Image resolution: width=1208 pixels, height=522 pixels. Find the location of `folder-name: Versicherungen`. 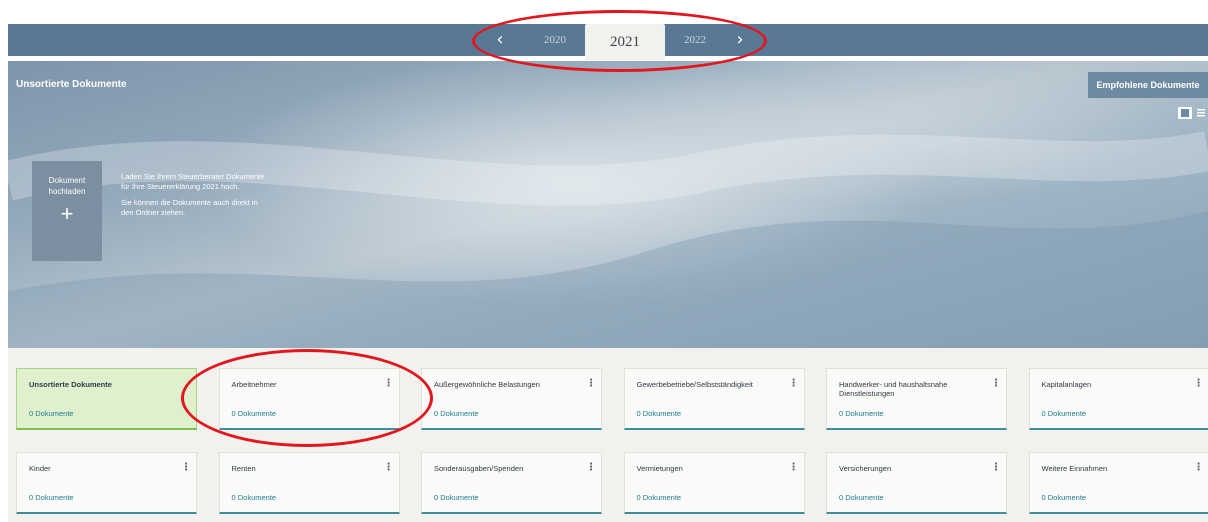

folder-name: Versicherungen is located at coordinates (865, 468).